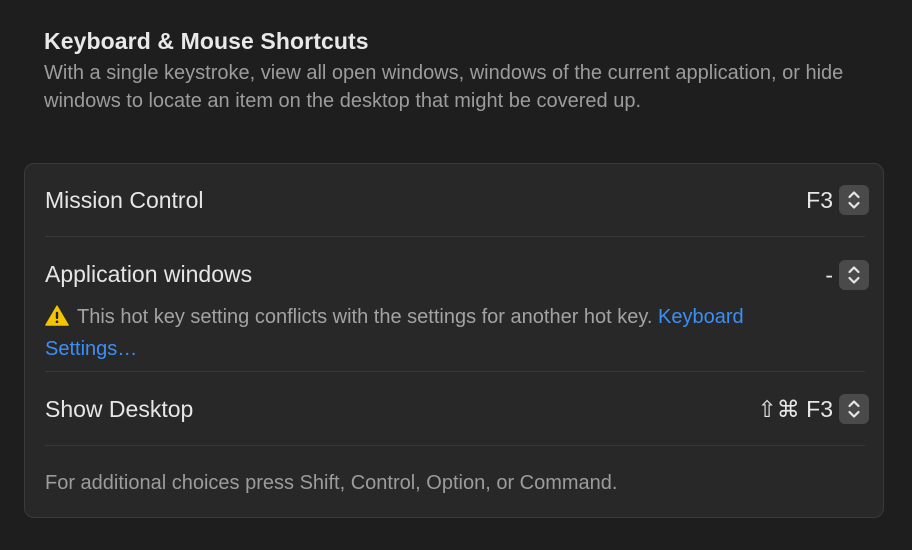  What do you see at coordinates (795, 409) in the screenshot?
I see `shortcut-value: ⇧⌘ F3` at bounding box center [795, 409].